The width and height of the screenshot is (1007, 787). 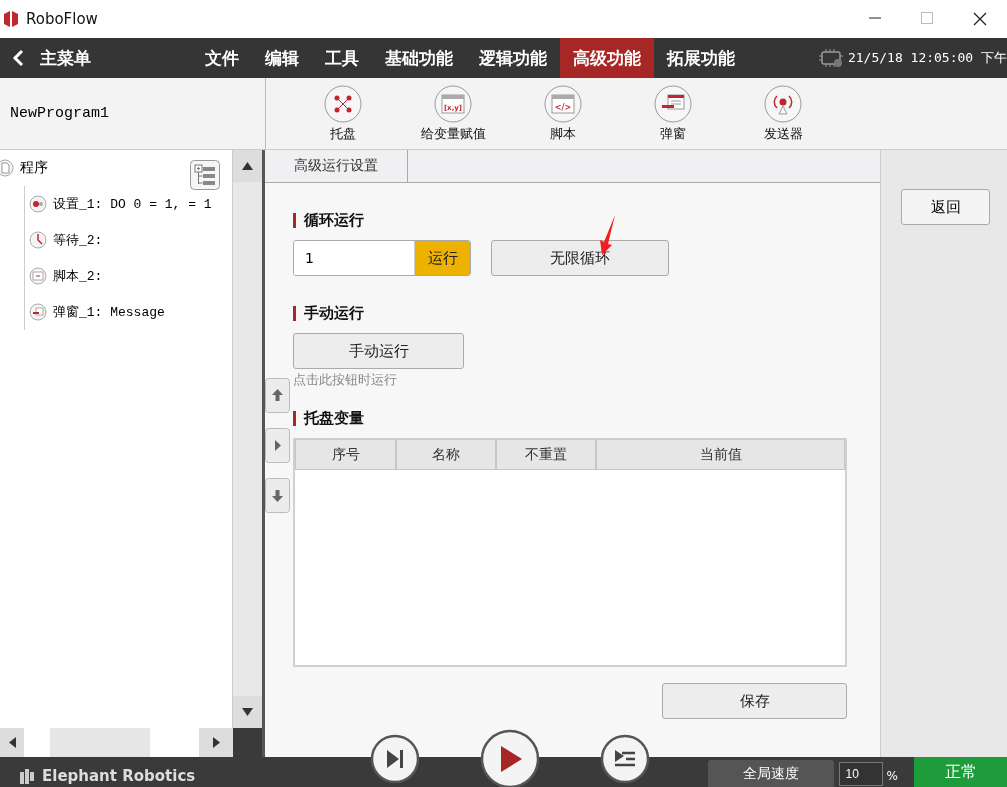 What do you see at coordinates (247, 166) in the screenshot?
I see `scroll-up-icon` at bounding box center [247, 166].